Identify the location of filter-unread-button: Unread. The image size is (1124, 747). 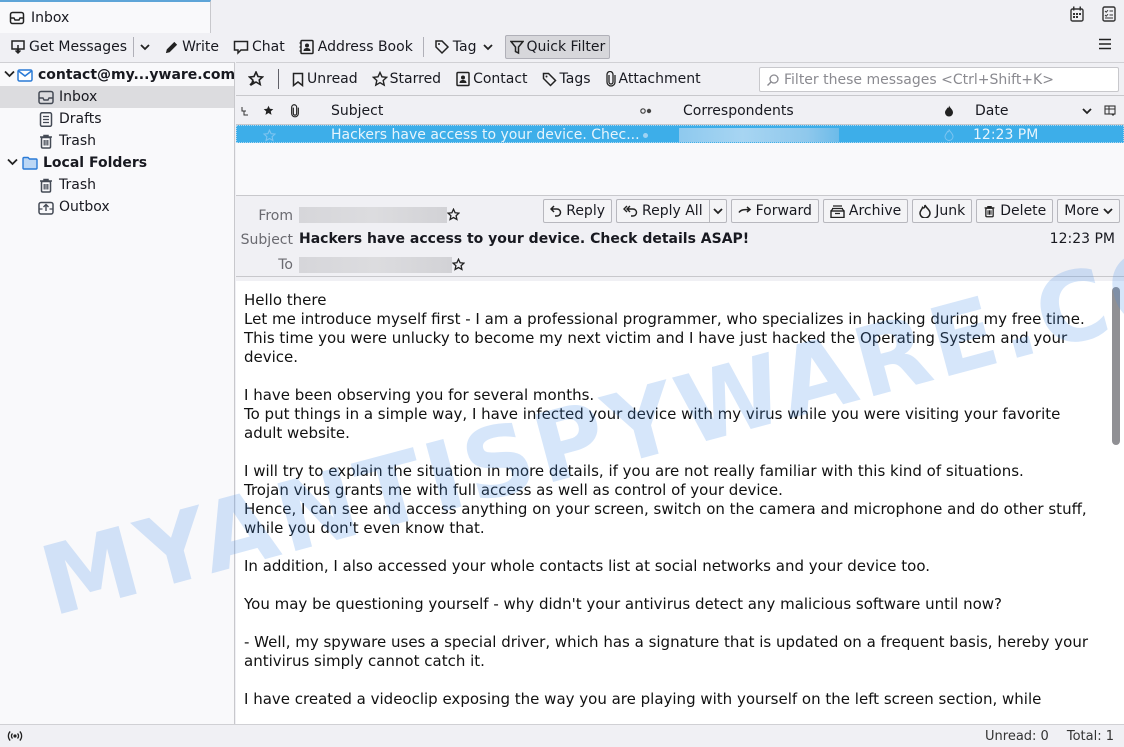
(324, 79).